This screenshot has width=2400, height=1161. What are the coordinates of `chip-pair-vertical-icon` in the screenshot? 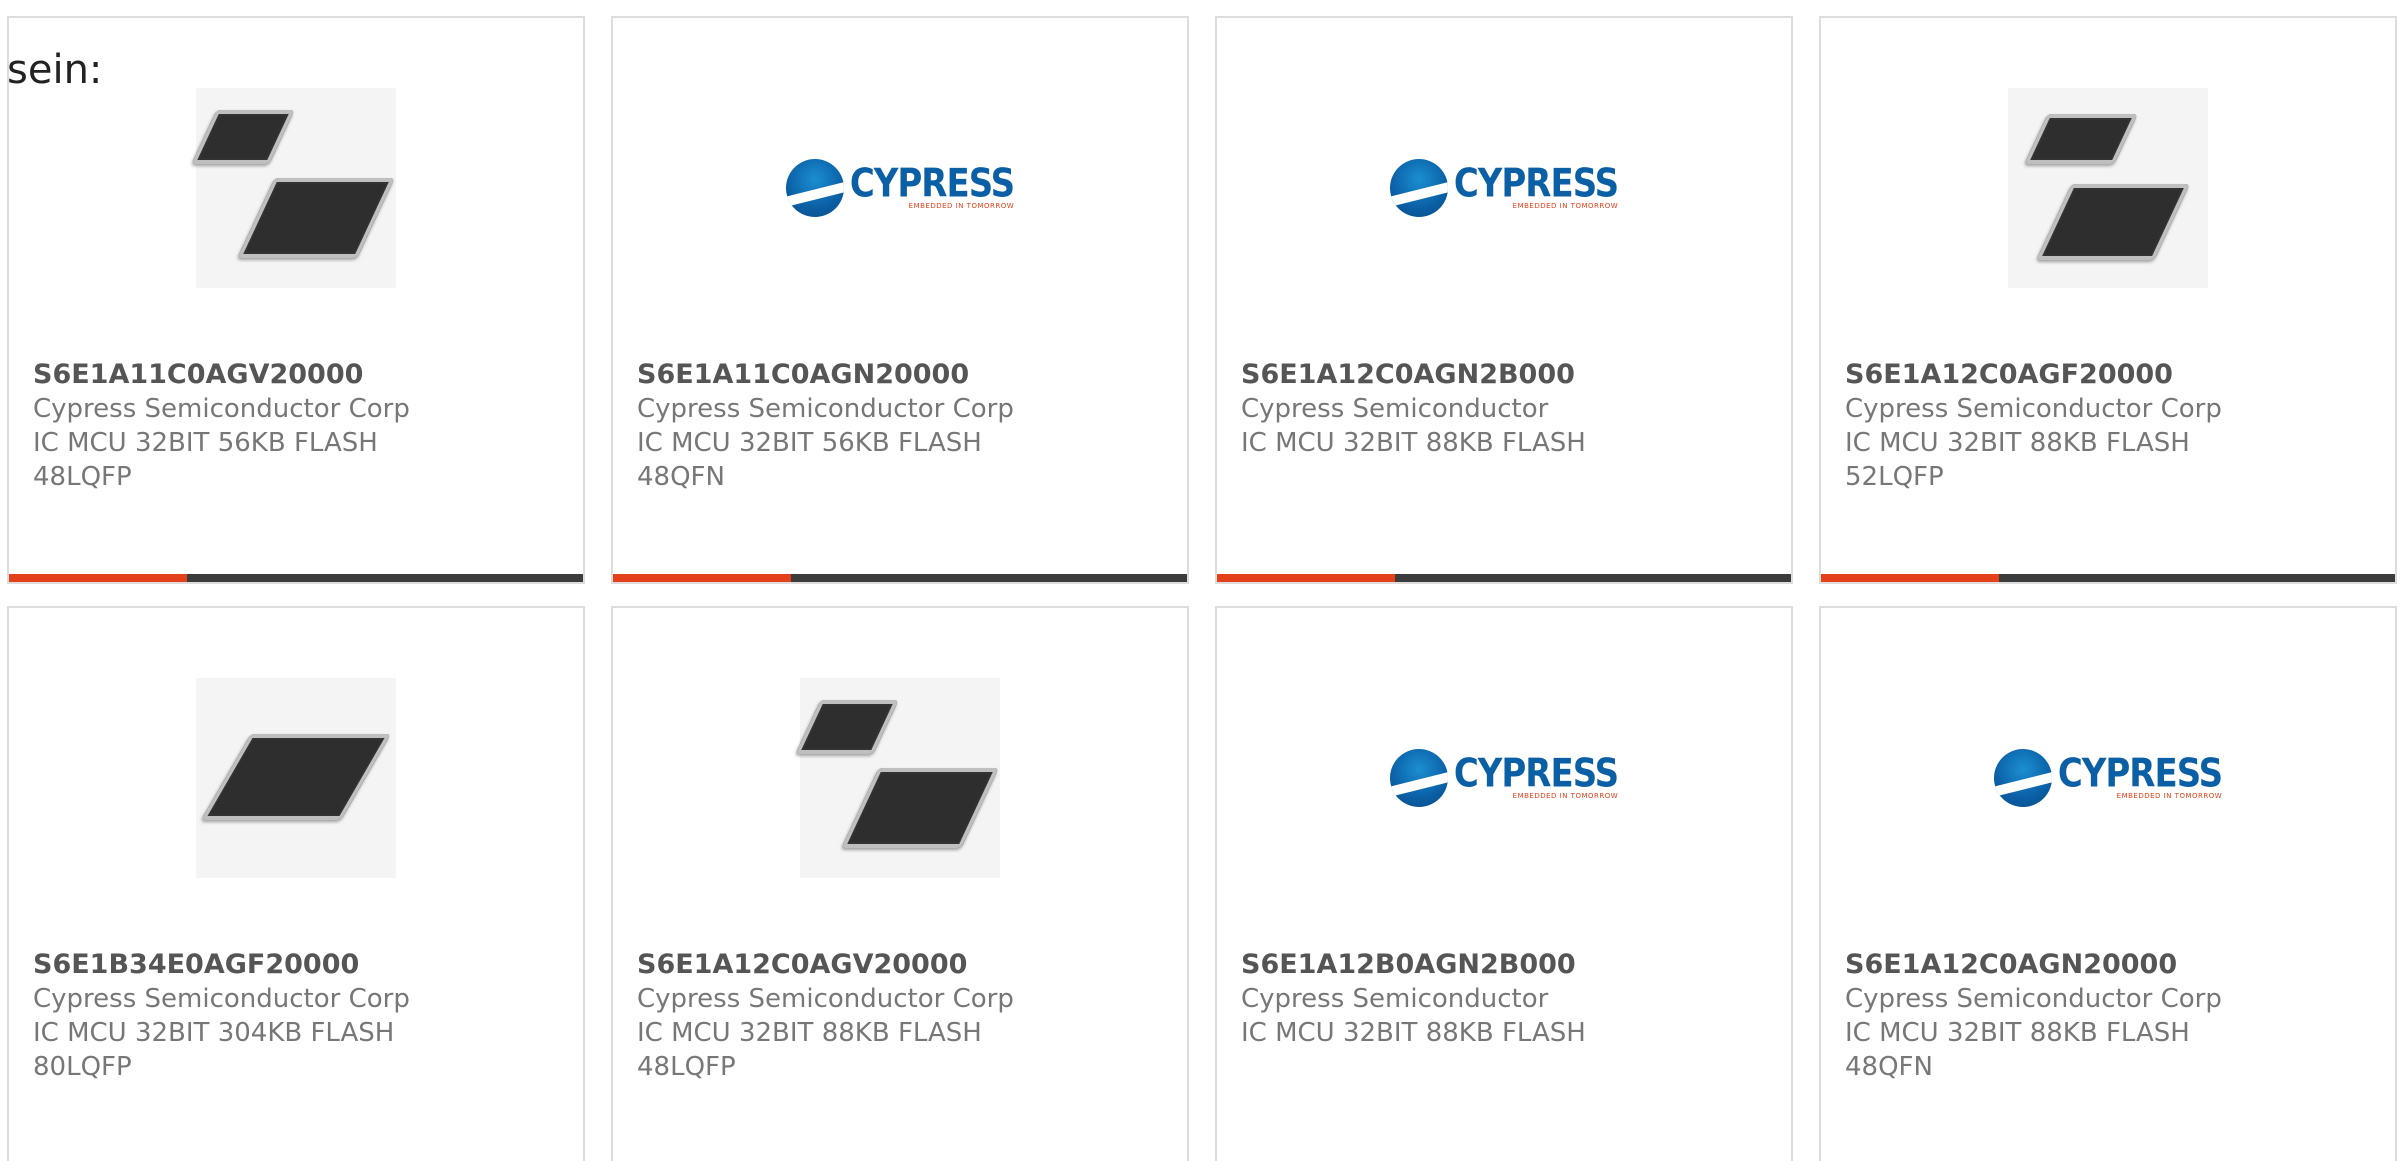 It's located at (2108, 188).